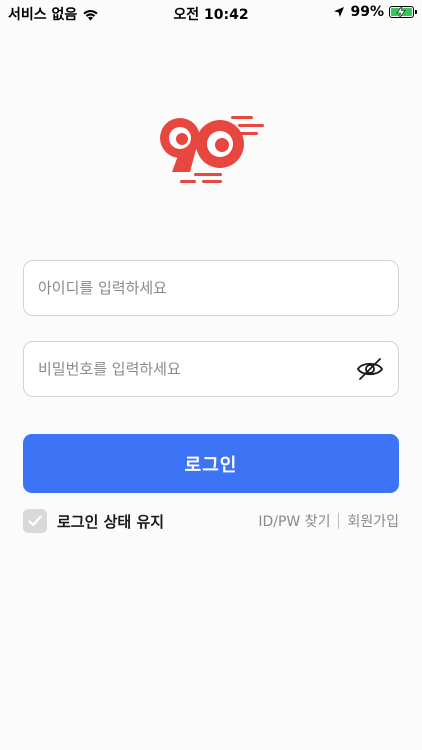 The height and width of the screenshot is (750, 422). I want to click on status-right: 99%, so click(375, 12).